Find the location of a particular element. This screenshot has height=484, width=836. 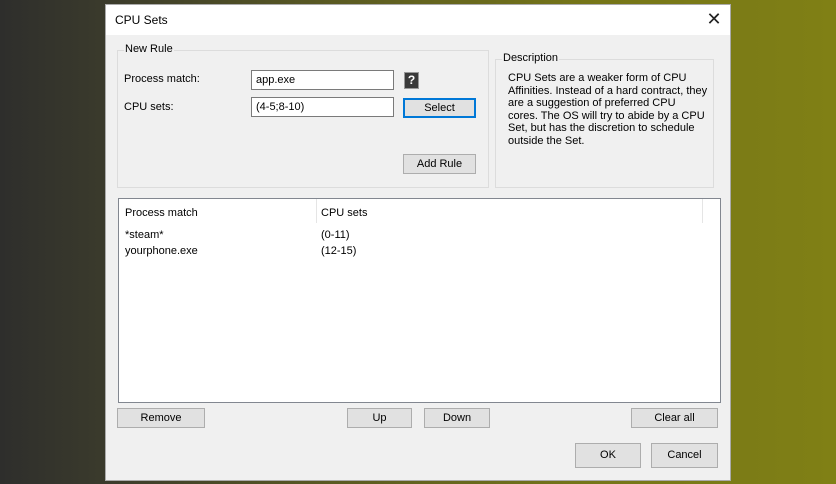

up-button: Up is located at coordinates (379, 418).